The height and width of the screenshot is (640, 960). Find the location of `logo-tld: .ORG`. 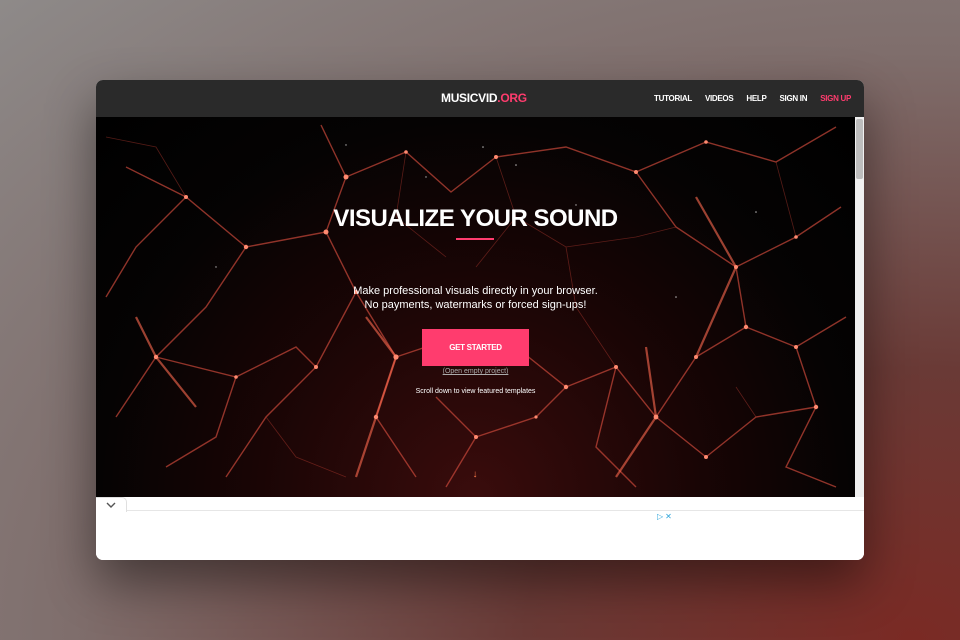

logo-tld: .ORG is located at coordinates (512, 98).